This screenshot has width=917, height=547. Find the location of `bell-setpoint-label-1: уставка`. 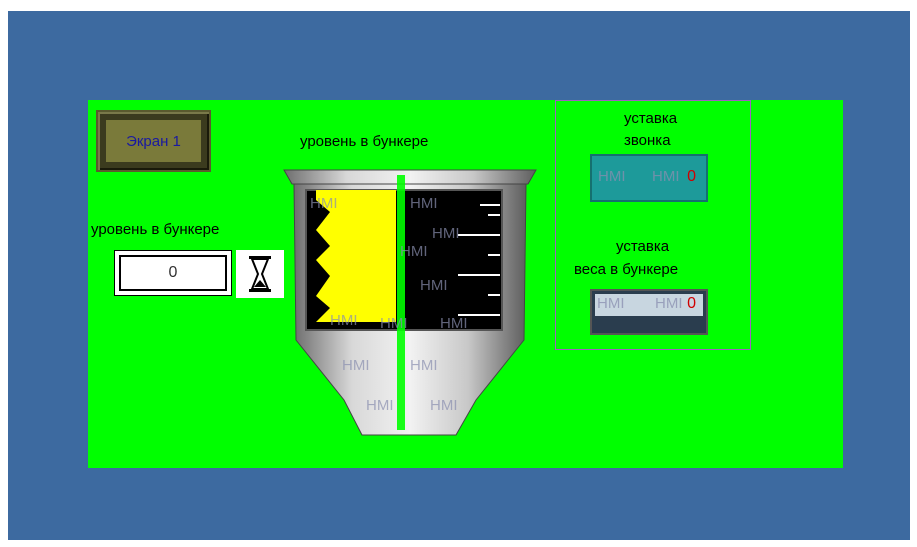

bell-setpoint-label-1: уставка is located at coordinates (651, 118).